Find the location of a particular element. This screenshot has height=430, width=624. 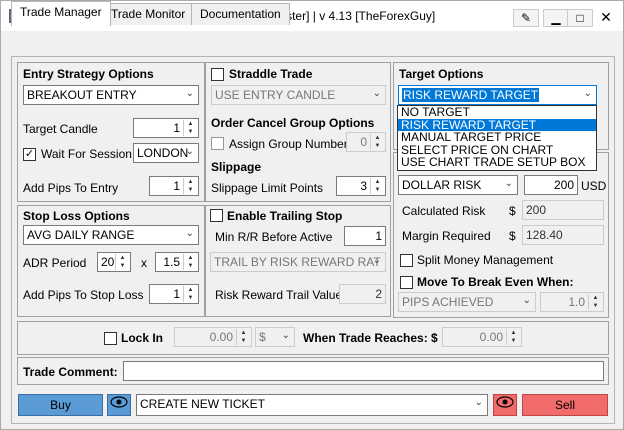

break-even-value-stepper: 1.0 ▲ ▼ is located at coordinates (572, 302).